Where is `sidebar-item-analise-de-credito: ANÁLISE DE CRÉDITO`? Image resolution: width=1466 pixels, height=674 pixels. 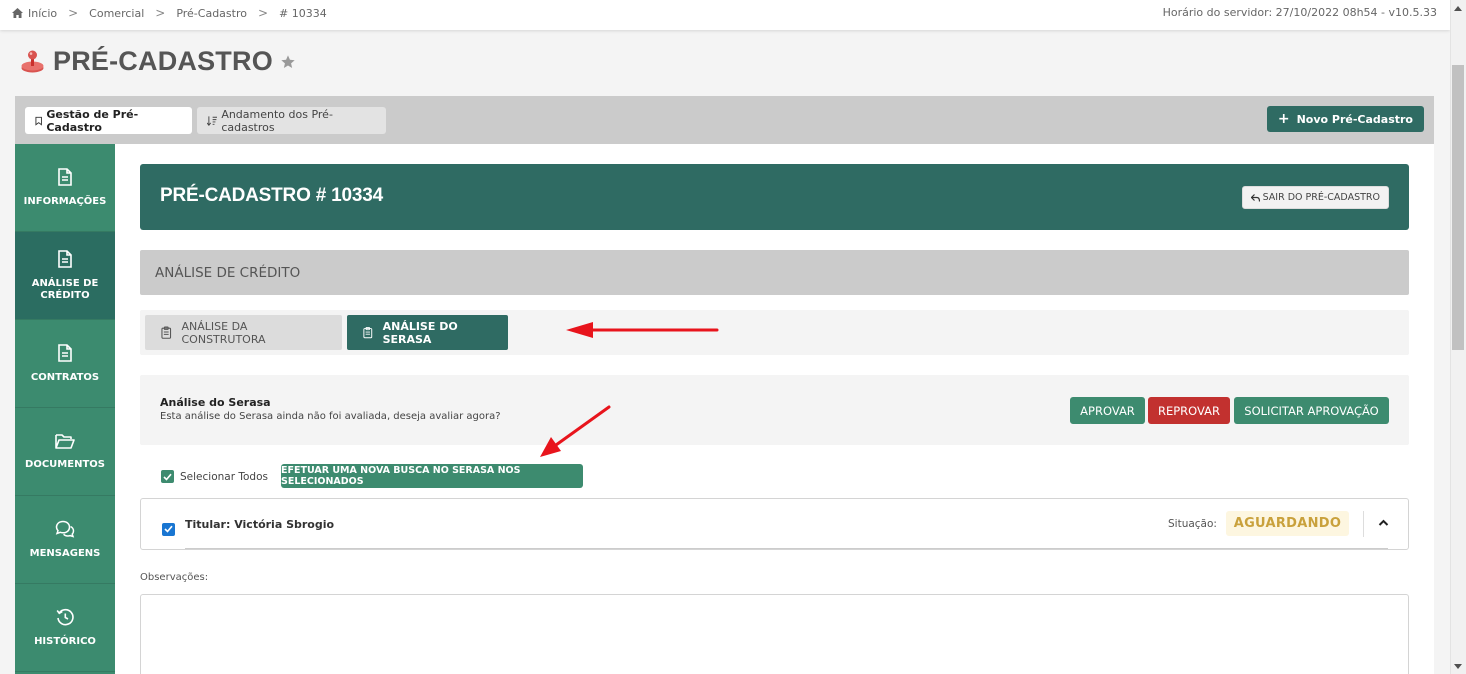 sidebar-item-analise-de-credito: ANÁLISE DE CRÉDITO is located at coordinates (65, 276).